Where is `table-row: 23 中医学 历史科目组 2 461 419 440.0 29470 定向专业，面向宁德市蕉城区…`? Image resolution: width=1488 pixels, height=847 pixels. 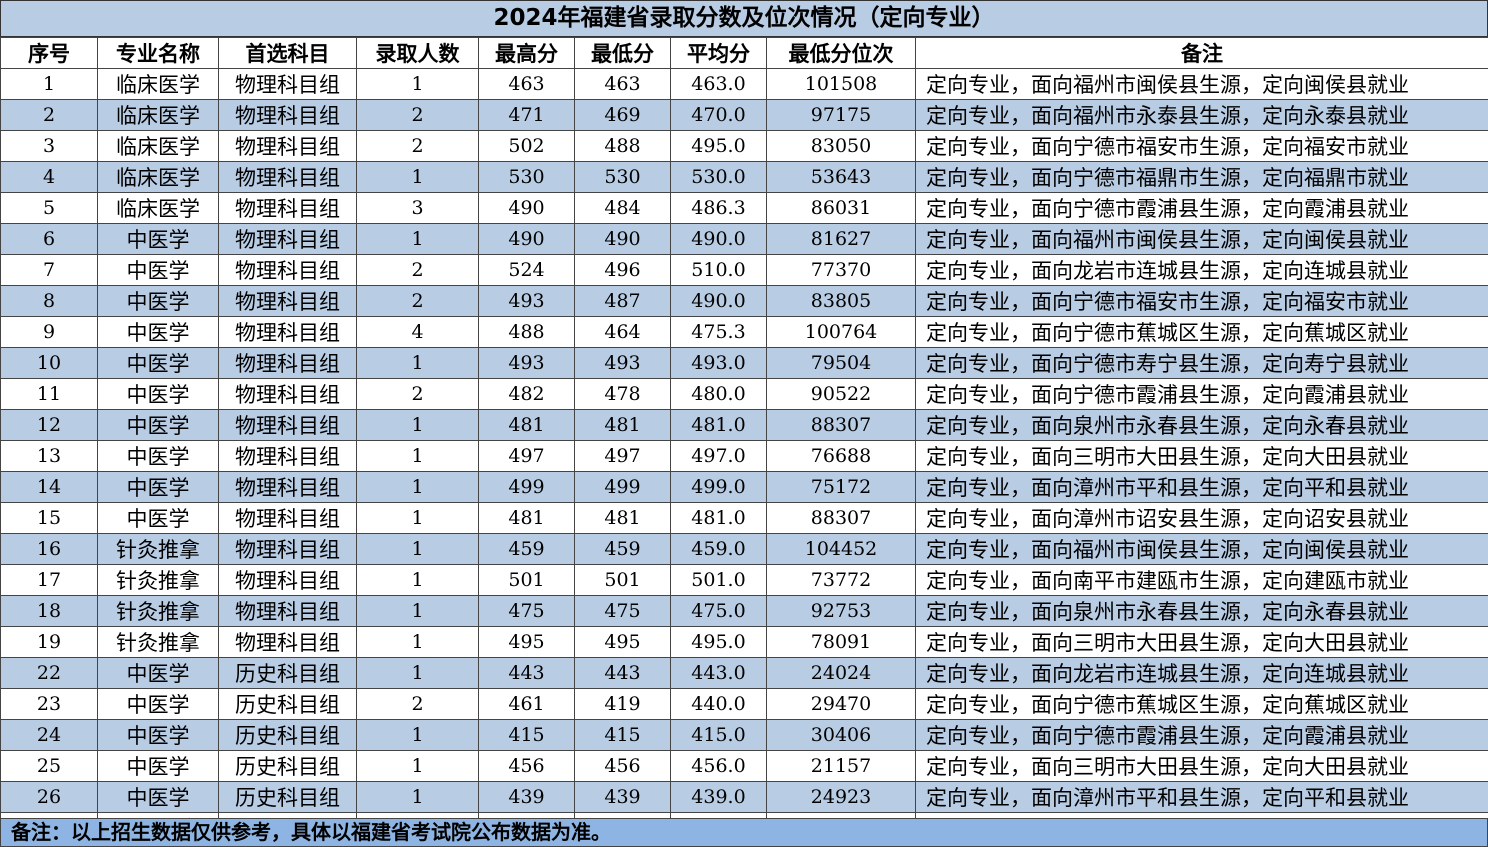 table-row: 23 中医学 历史科目组 2 461 419 440.0 29470 定向专业，面向宁德市蕉城区… is located at coordinates (744, 704).